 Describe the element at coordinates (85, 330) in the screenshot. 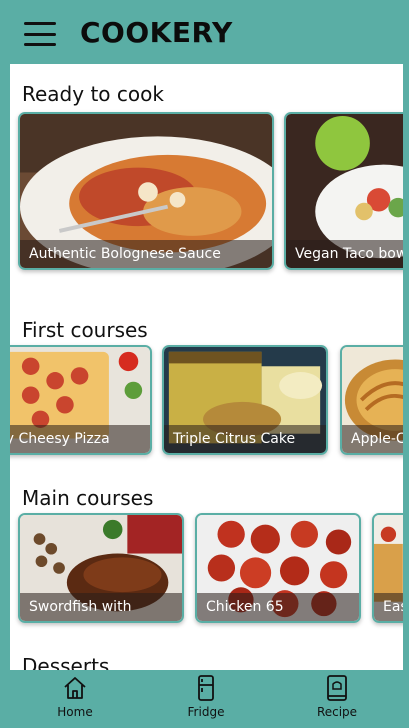

I see `section-title-first-courses: First courses` at that location.